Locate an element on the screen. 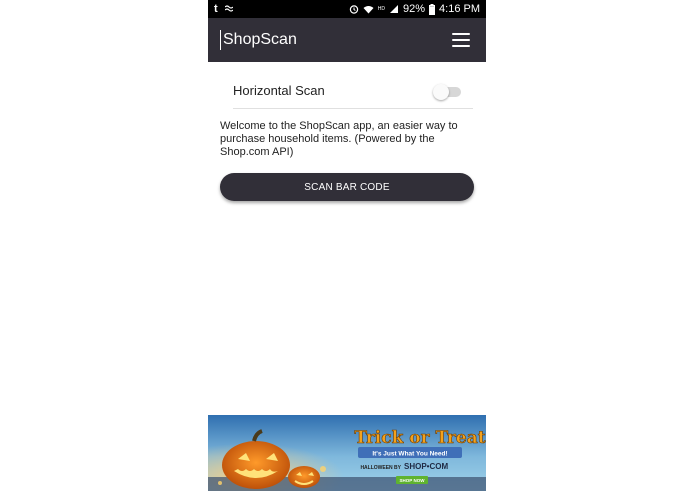 The image size is (695, 494). status-bar: t HD 92% 4:16 PM is located at coordinates (347, 9).